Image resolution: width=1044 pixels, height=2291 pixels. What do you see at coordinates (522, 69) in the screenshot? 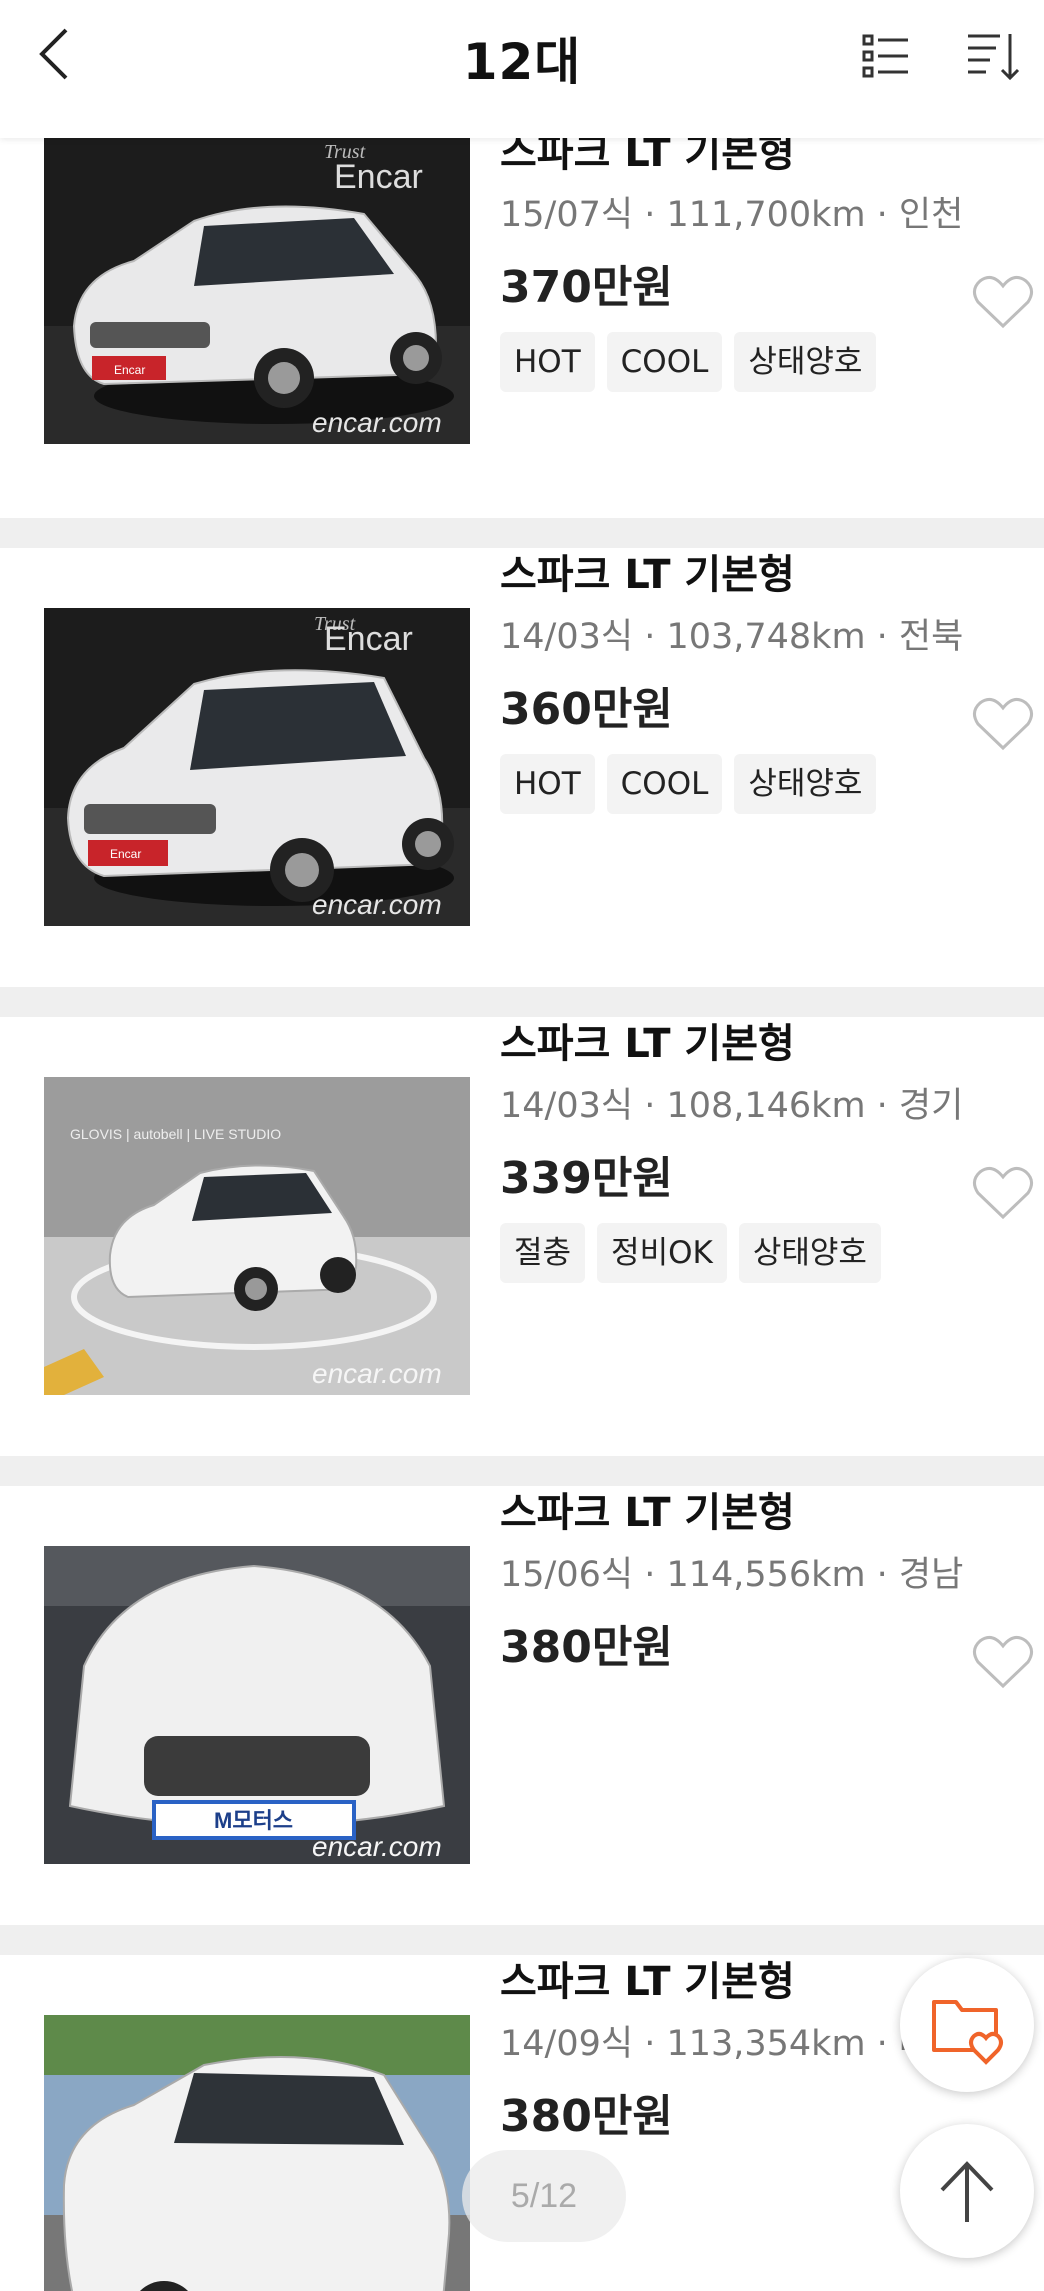
I see `top-bar: 12대` at bounding box center [522, 69].